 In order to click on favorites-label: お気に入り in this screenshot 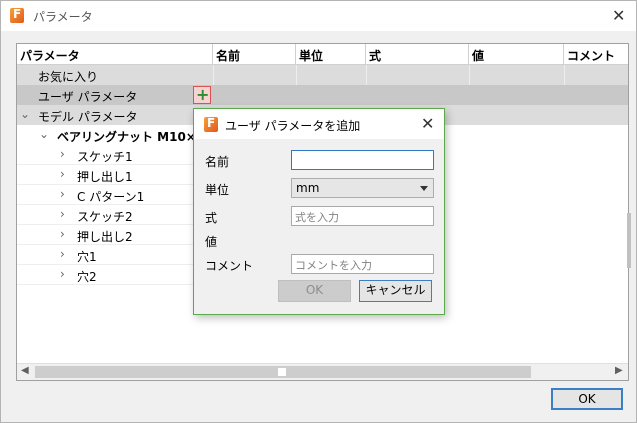, I will do `click(68, 77)`.